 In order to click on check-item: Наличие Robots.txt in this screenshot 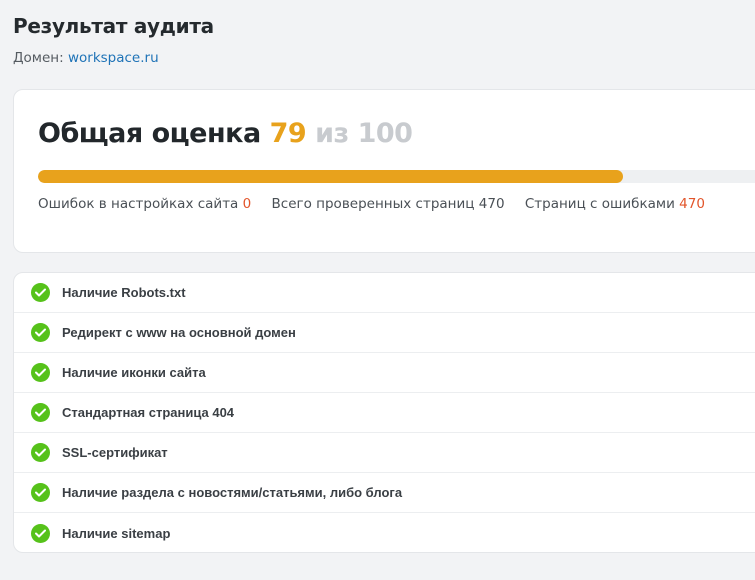, I will do `click(384, 293)`.